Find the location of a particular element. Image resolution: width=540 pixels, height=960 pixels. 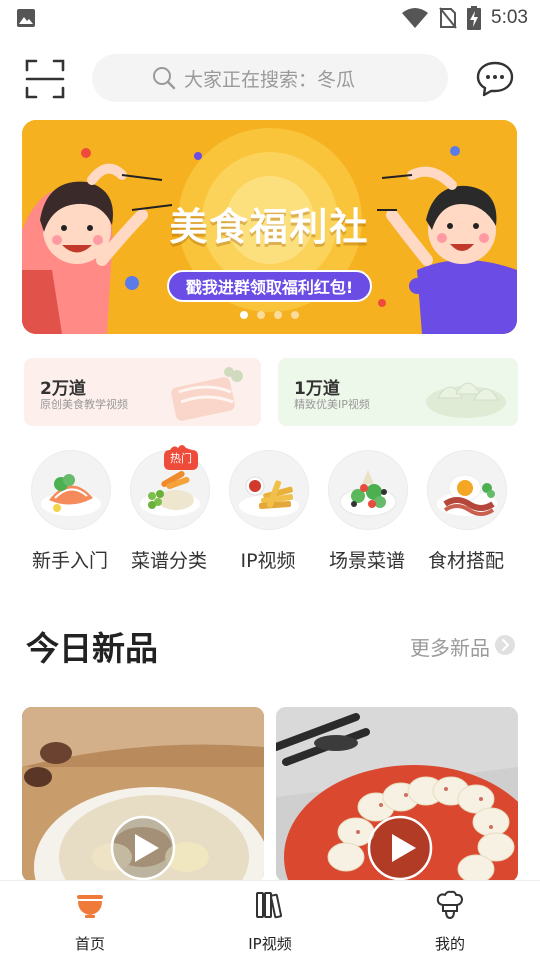

dumplings-icon is located at coordinates (466, 400).